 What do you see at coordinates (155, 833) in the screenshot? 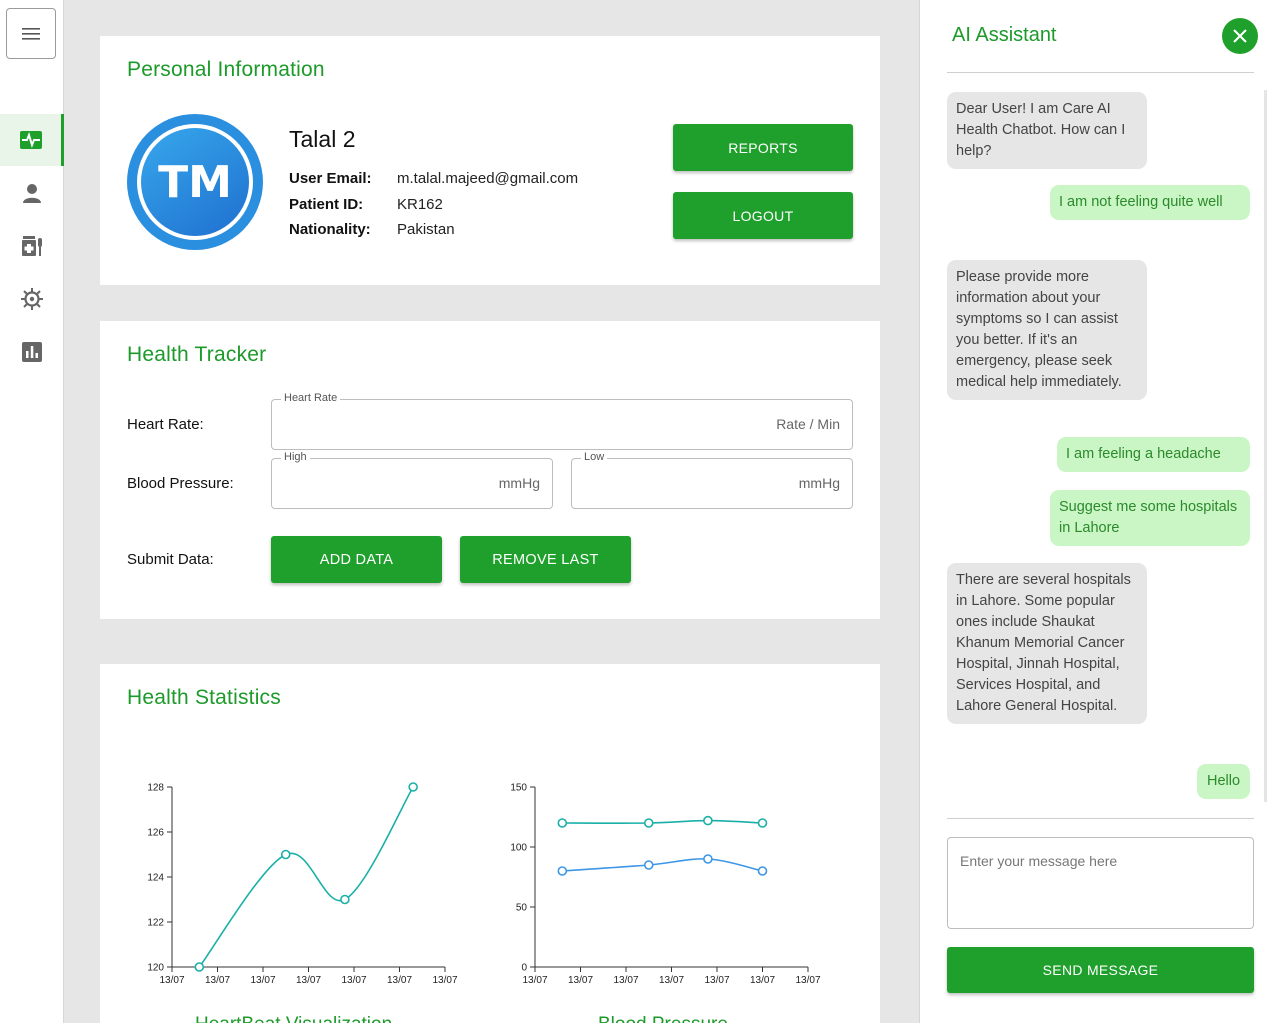
I see `y-tick-label: 126` at bounding box center [155, 833].